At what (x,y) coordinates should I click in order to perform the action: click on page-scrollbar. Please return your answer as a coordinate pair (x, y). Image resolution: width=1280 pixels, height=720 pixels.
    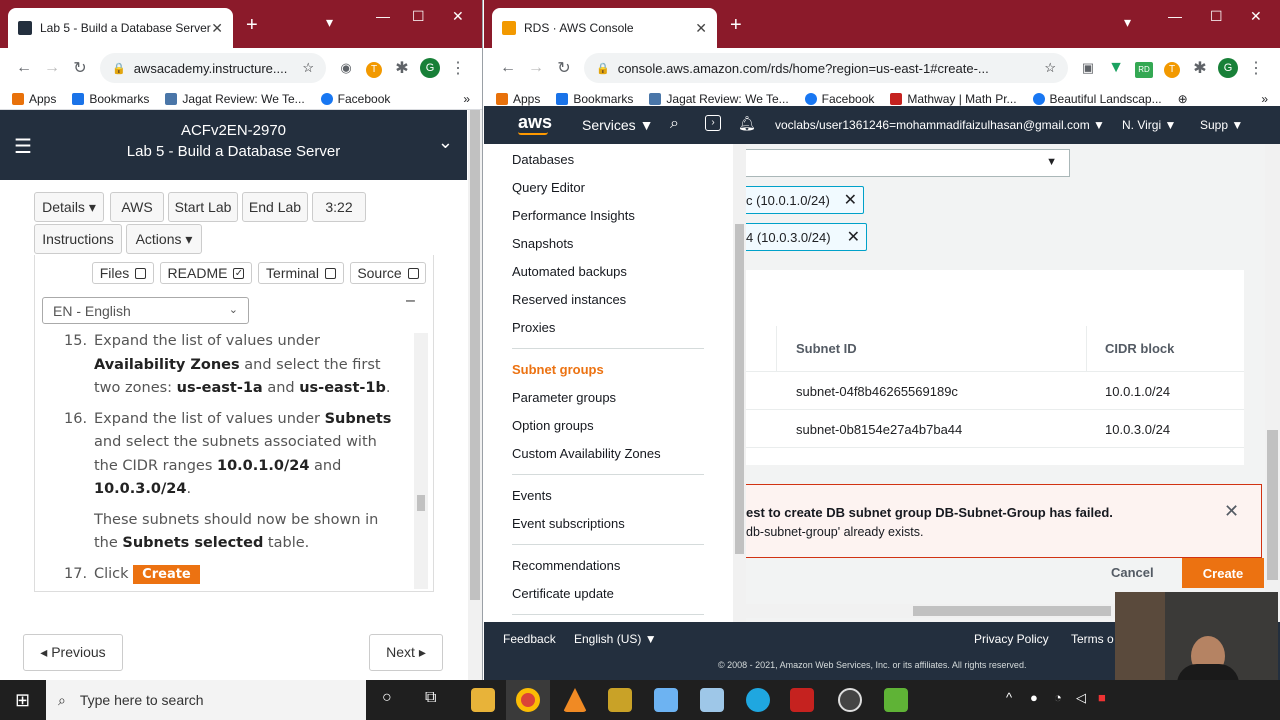
    Looking at the image, I should click on (1272, 383).